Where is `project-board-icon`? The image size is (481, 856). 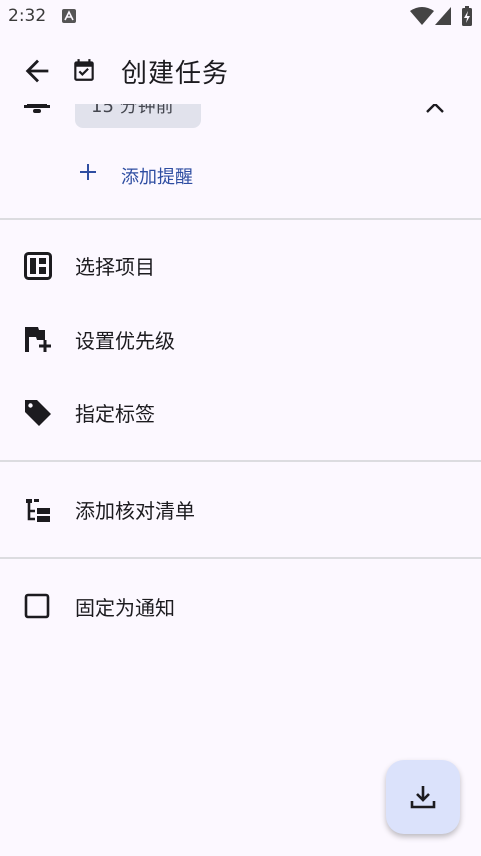 project-board-icon is located at coordinates (38, 266).